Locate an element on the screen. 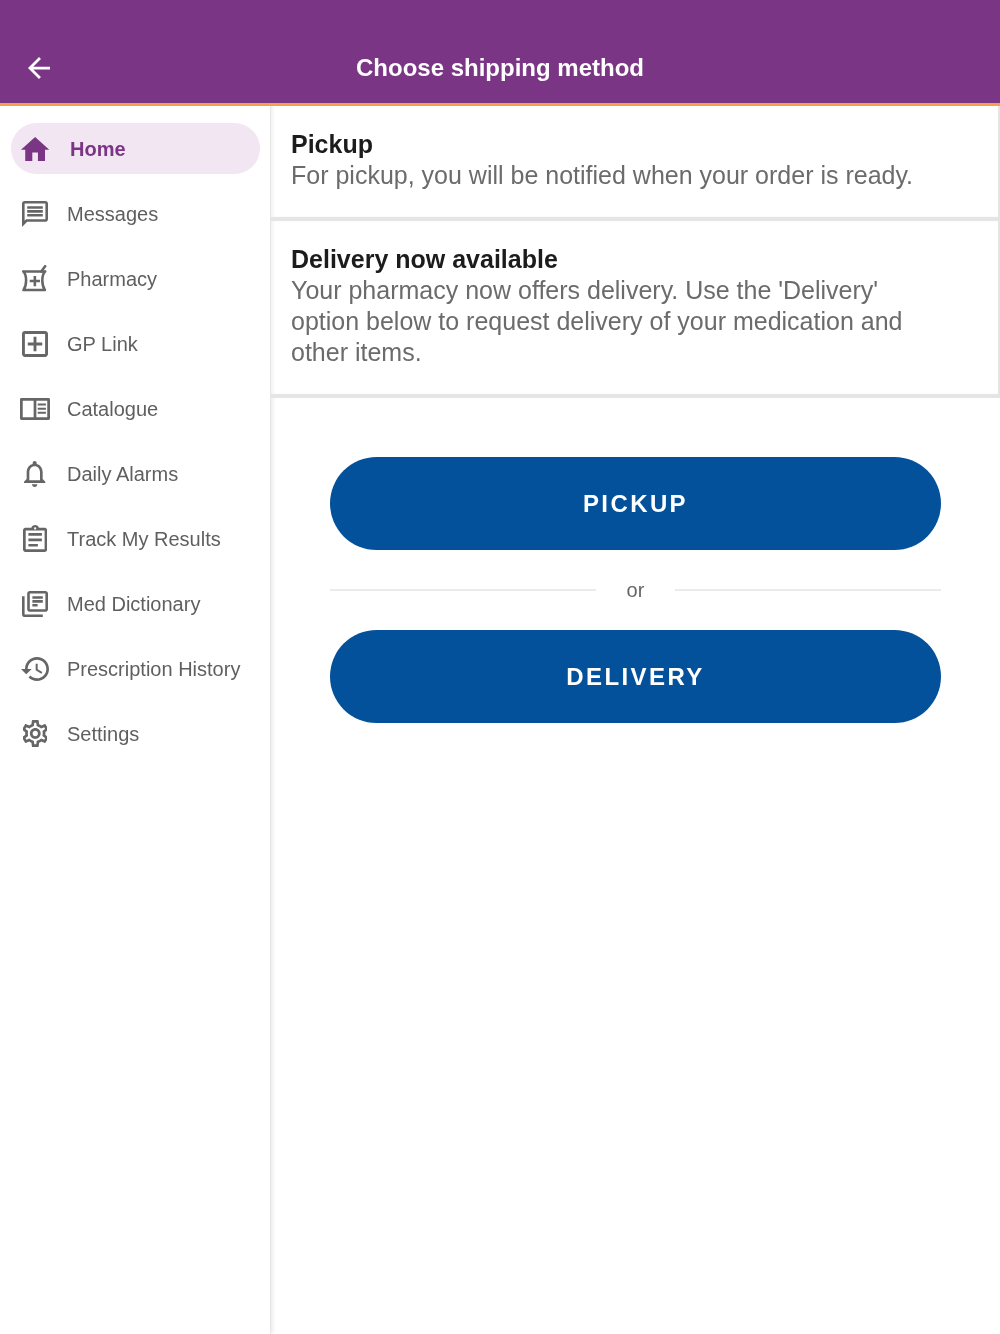 The height and width of the screenshot is (1334, 1000). sidebar-item-label: Daily Alarms is located at coordinates (123, 474).